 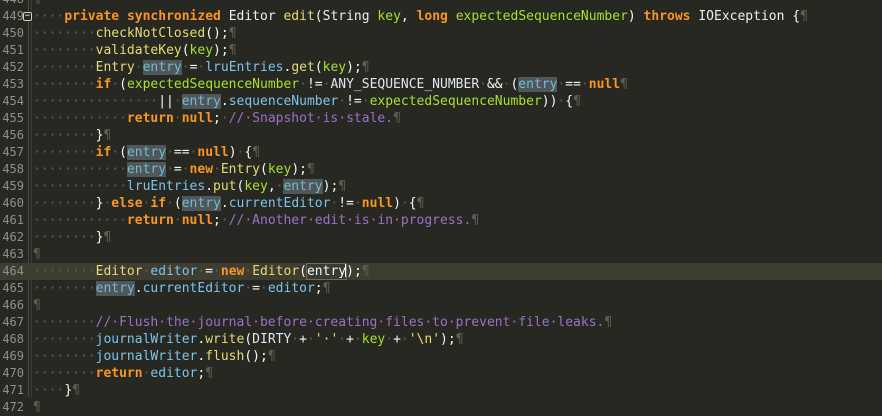 I want to click on line-number: 458, so click(x=13, y=169).